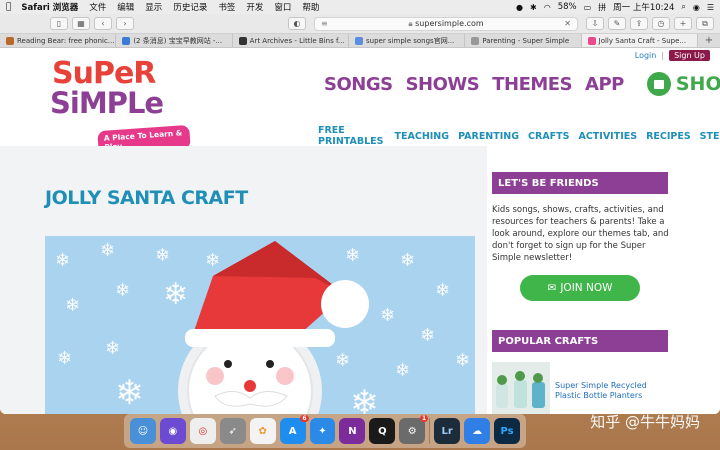 Image resolution: width=720 pixels, height=450 pixels. I want to click on user-avatar-icon: ◉, so click(696, 7).